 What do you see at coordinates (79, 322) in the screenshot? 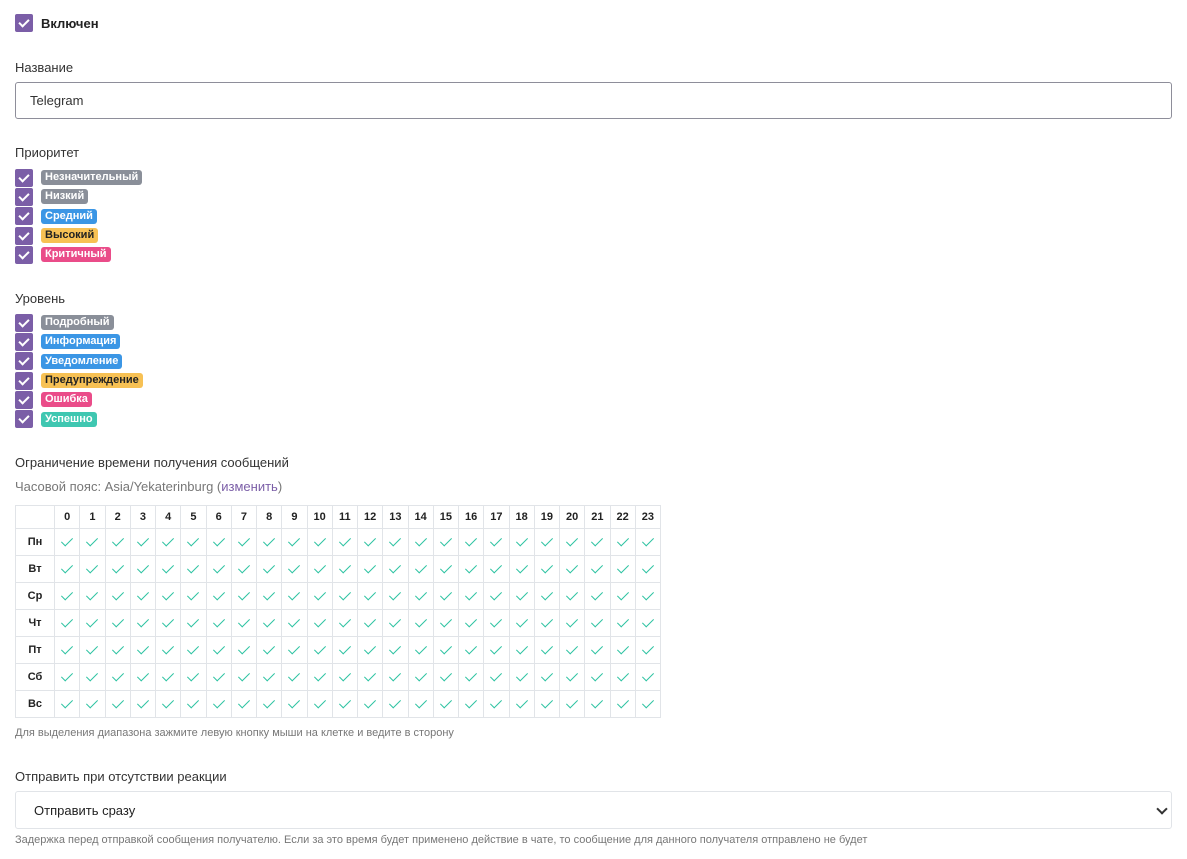
I see `level-item: Подробный` at bounding box center [79, 322].